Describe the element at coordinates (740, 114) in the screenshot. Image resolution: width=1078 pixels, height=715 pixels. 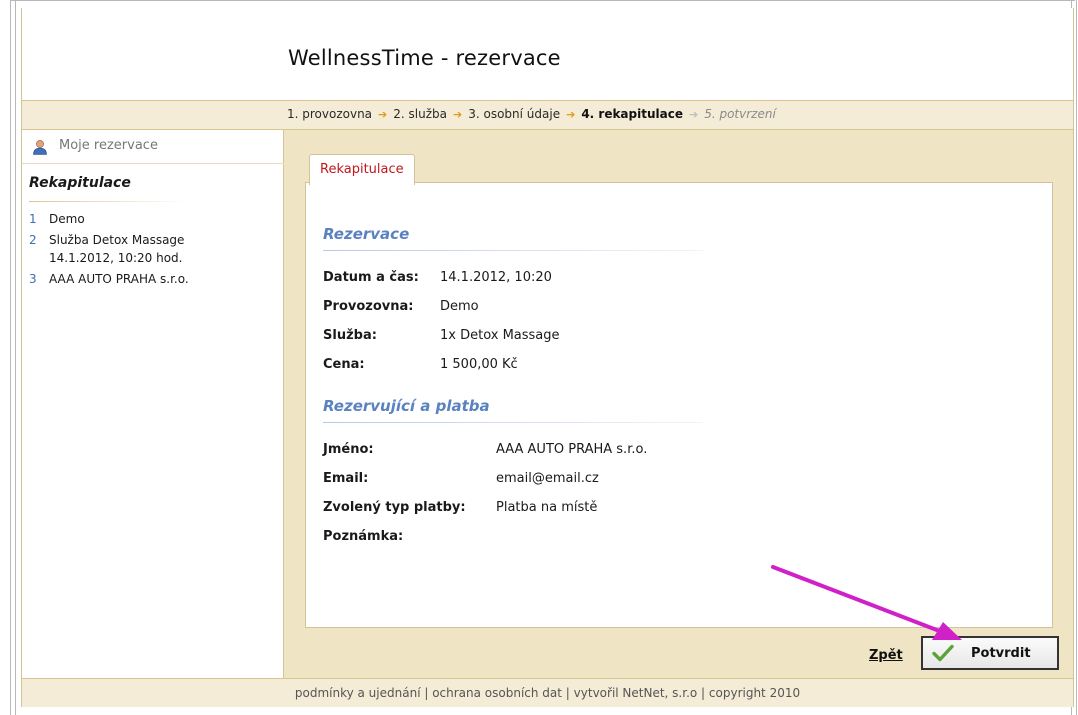
I see `step-5: 5. potvrzení` at that location.